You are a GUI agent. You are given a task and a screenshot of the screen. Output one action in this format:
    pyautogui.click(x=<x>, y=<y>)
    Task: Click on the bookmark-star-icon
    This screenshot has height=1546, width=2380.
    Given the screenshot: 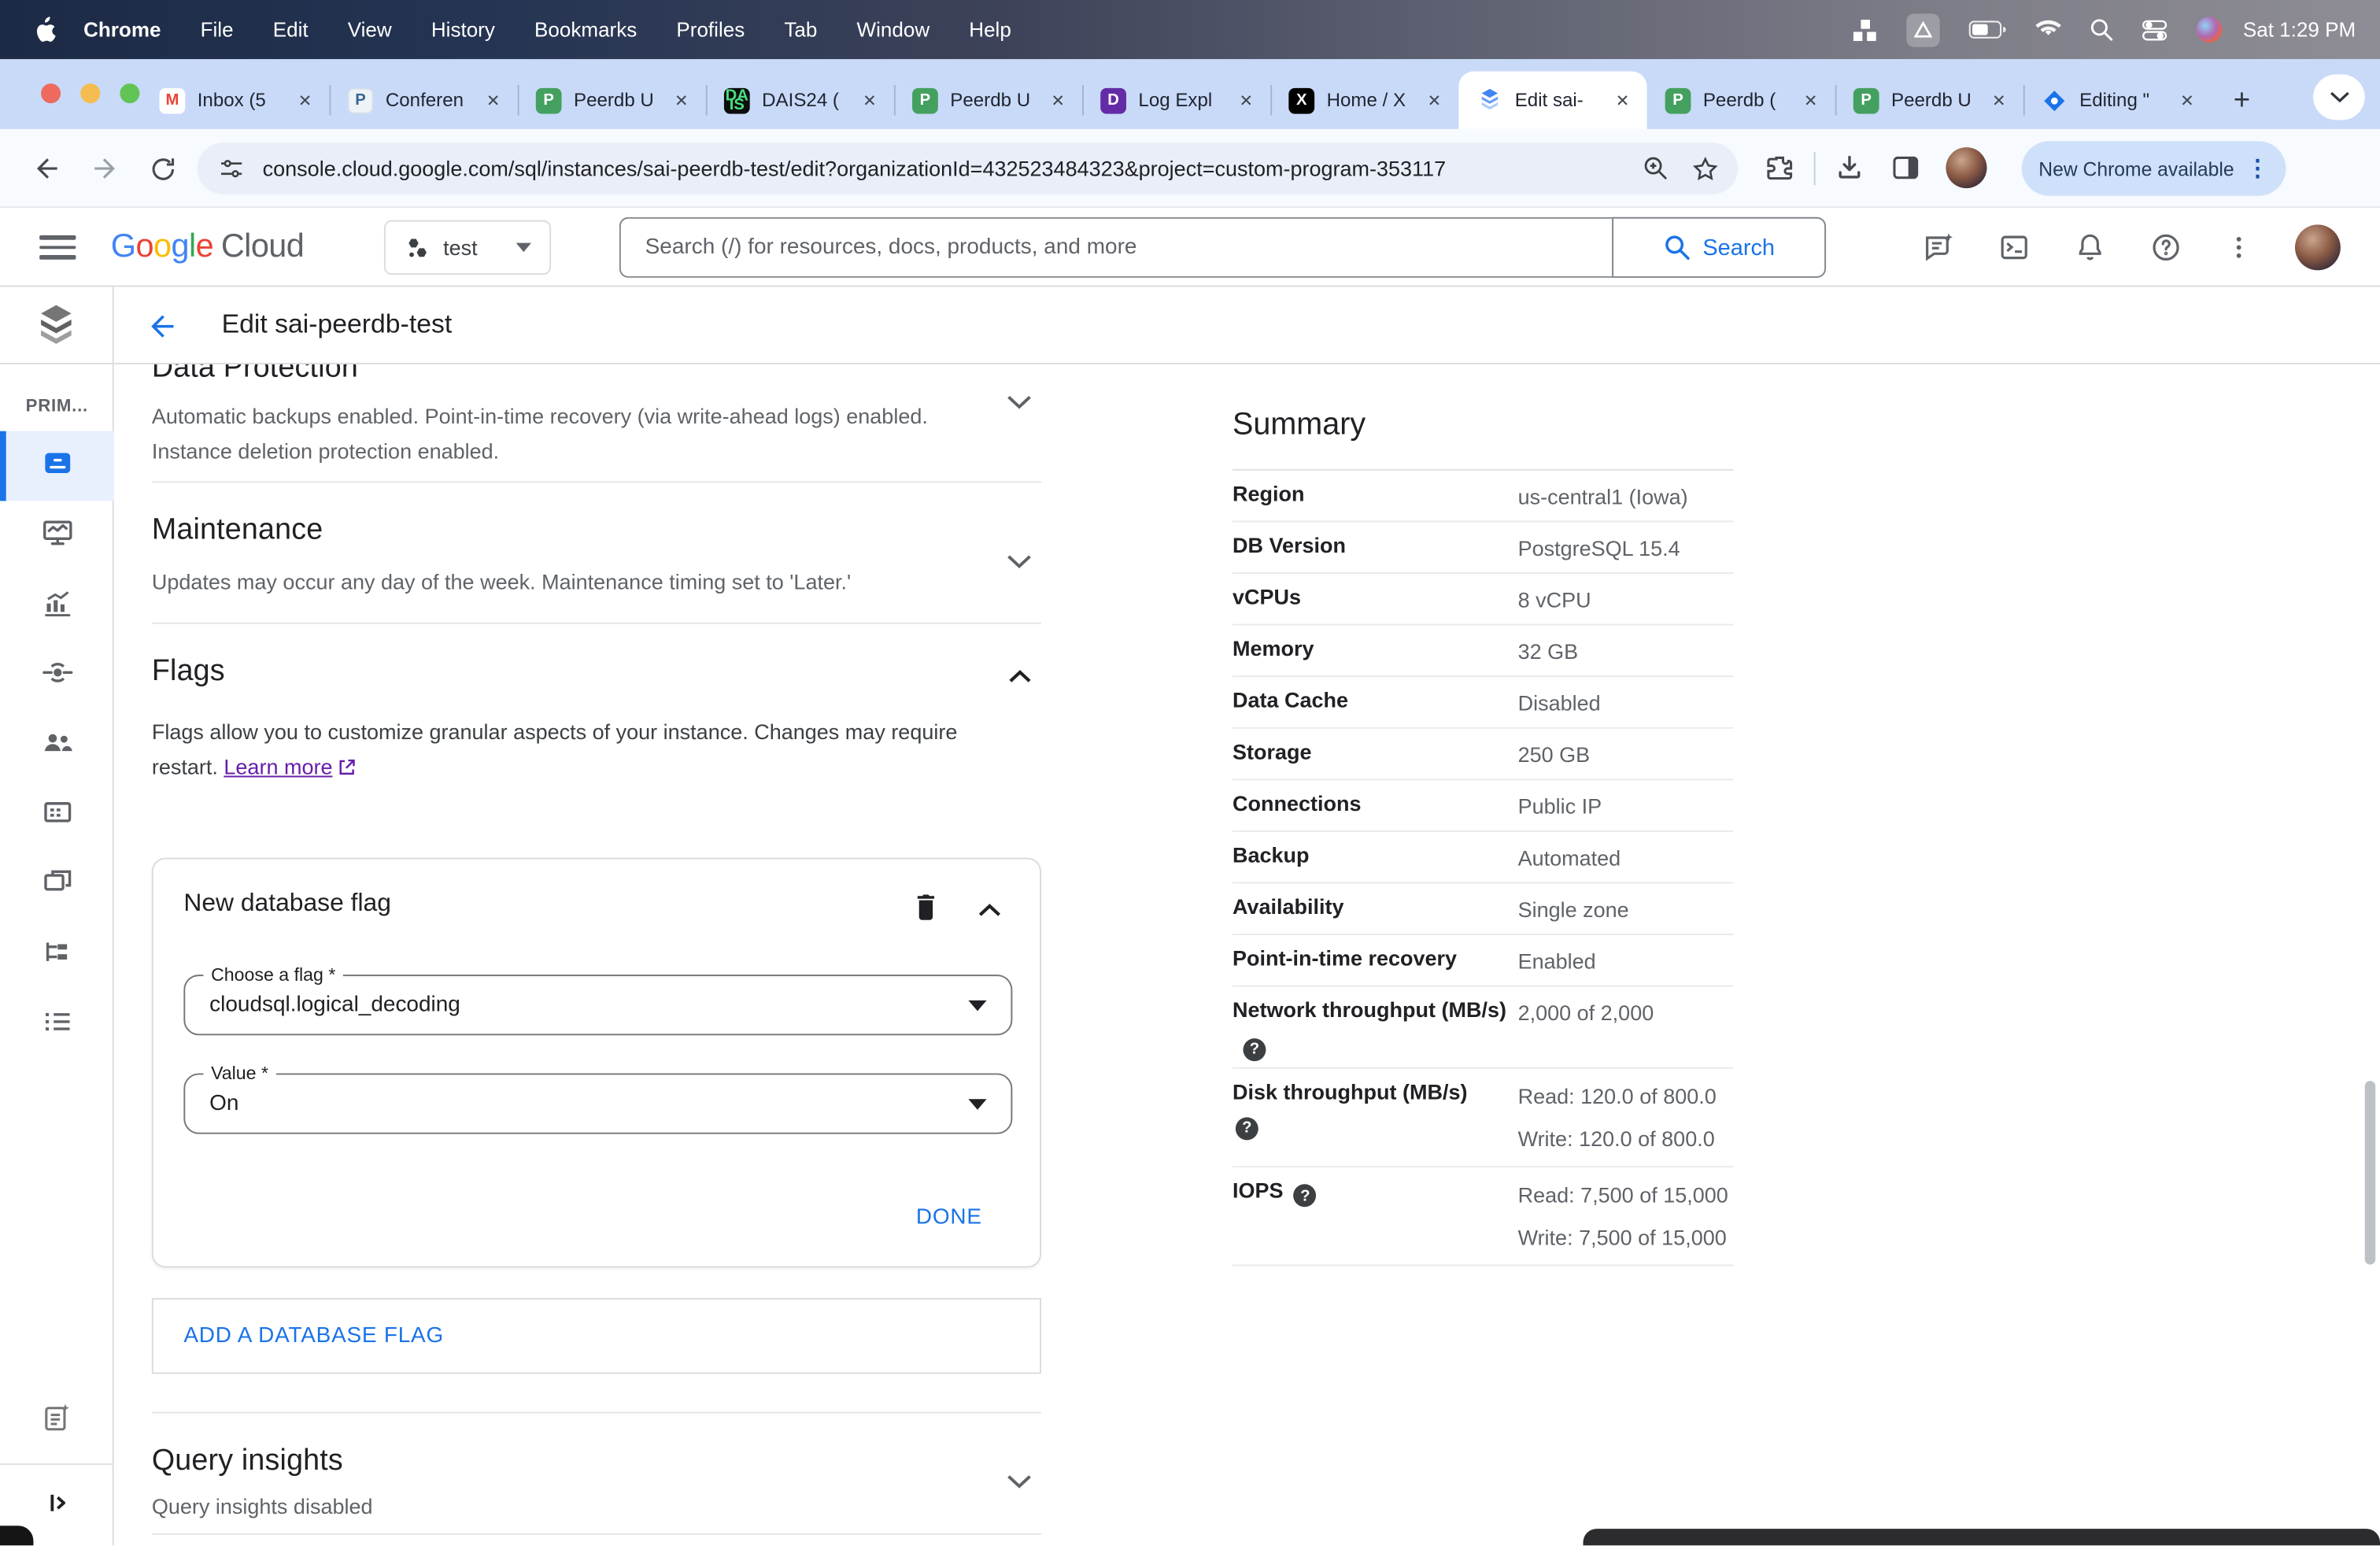 What is the action you would take?
    pyautogui.click(x=1706, y=168)
    